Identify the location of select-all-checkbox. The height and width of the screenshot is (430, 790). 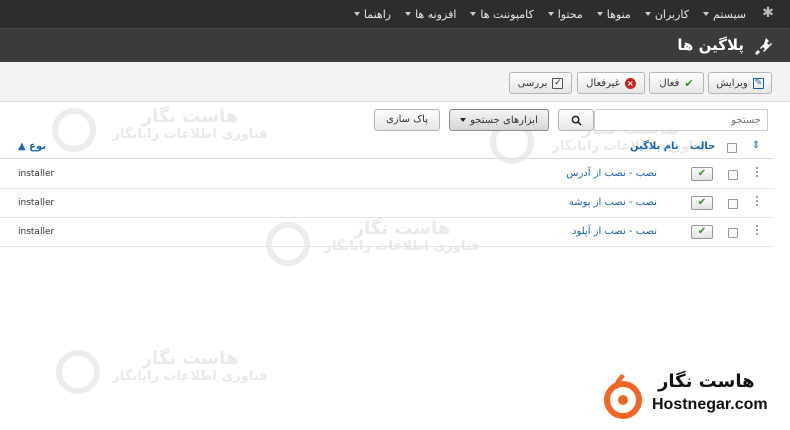
(732, 148).